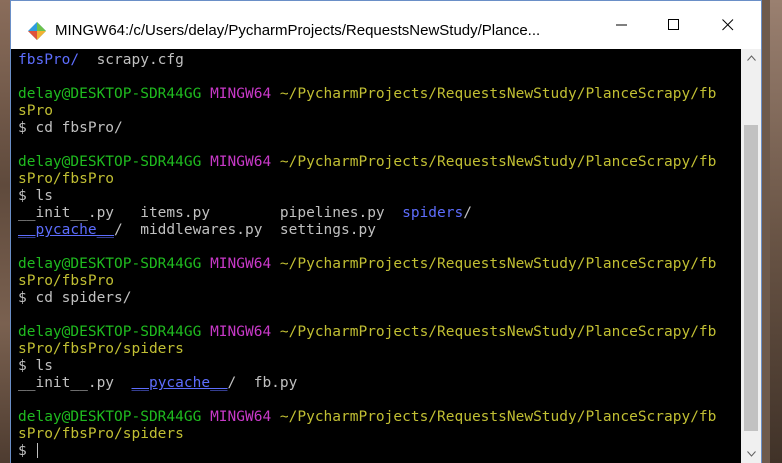 The height and width of the screenshot is (463, 782). I want to click on minimize-button, so click(622, 25).